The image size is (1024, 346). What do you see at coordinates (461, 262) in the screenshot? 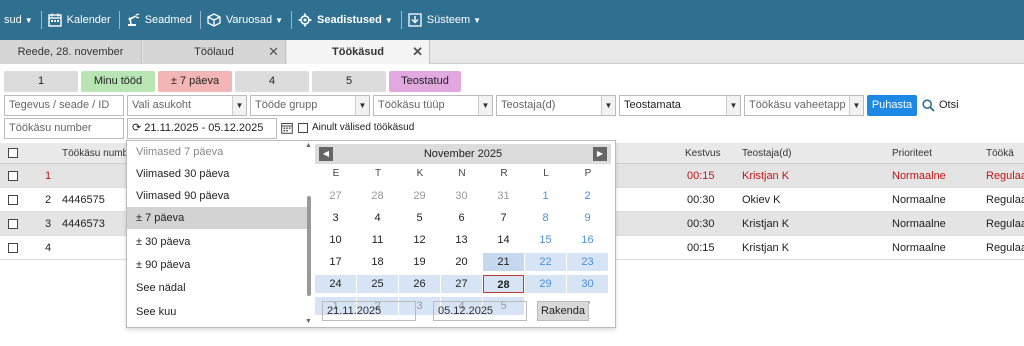
I see `calendar-day: 20` at bounding box center [461, 262].